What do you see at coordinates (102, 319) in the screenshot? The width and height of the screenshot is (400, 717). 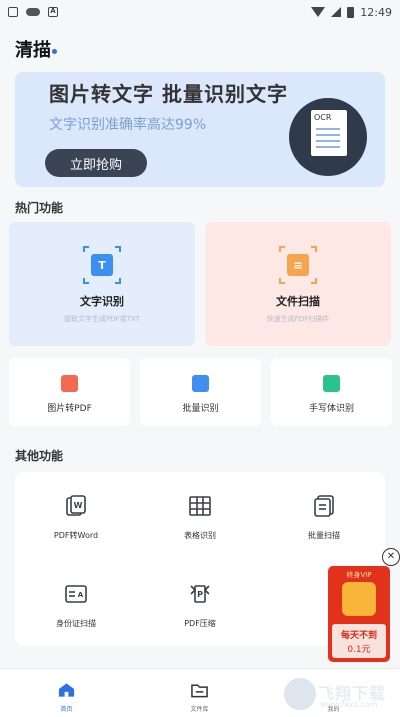 I see `text-recognition-sub: 提取文字生成PDF或TXT` at bounding box center [102, 319].